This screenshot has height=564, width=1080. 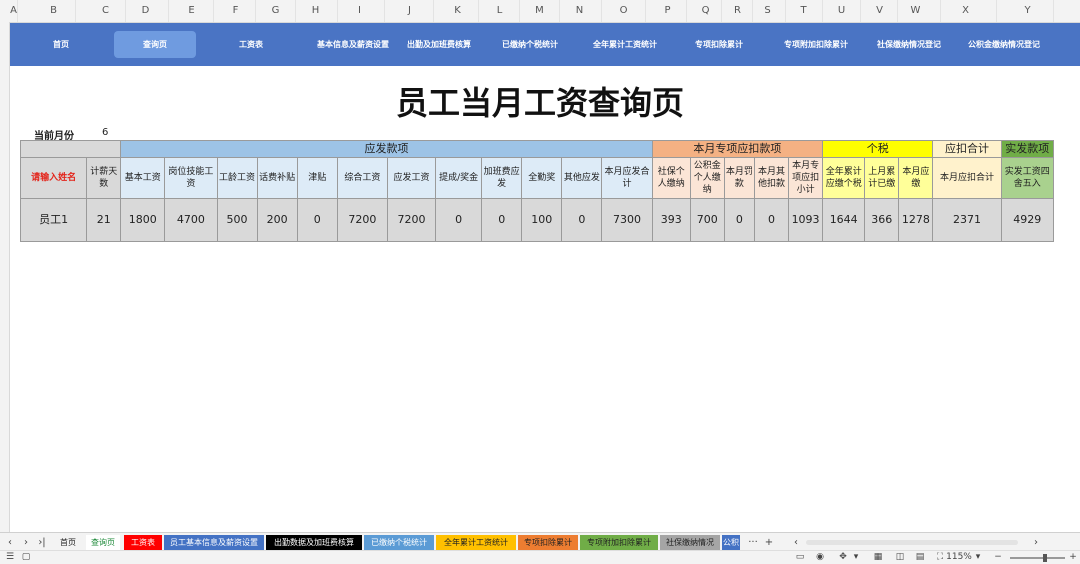 I want to click on page-title: 员工当月工资查询页, so click(x=539, y=103).